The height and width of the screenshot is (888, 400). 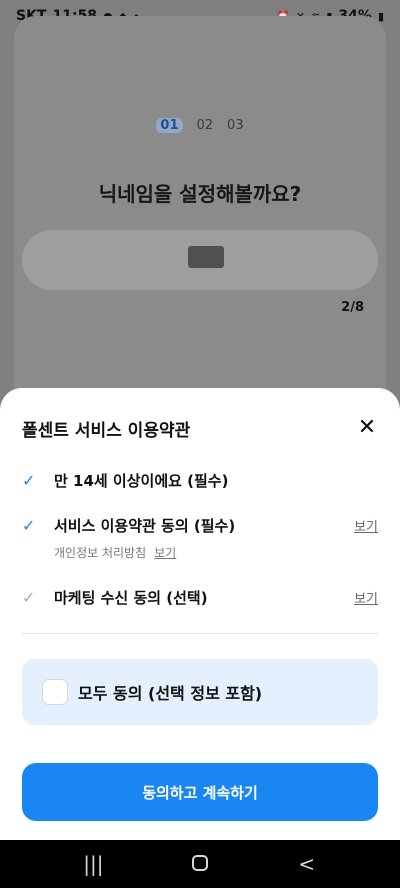 I want to click on privacy-policy-row: 개인정보 처리방침 보기, so click(x=115, y=552).